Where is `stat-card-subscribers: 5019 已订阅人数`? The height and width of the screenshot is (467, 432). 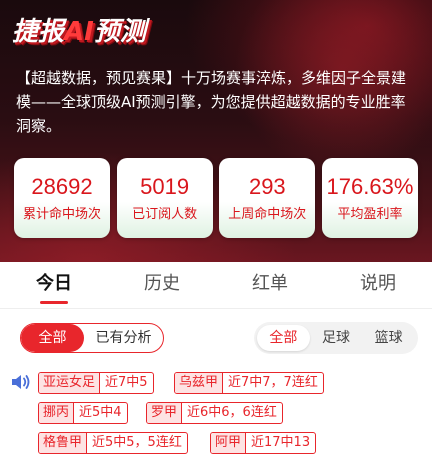 stat-card-subscribers: 5019 已订阅人数 is located at coordinates (164, 198).